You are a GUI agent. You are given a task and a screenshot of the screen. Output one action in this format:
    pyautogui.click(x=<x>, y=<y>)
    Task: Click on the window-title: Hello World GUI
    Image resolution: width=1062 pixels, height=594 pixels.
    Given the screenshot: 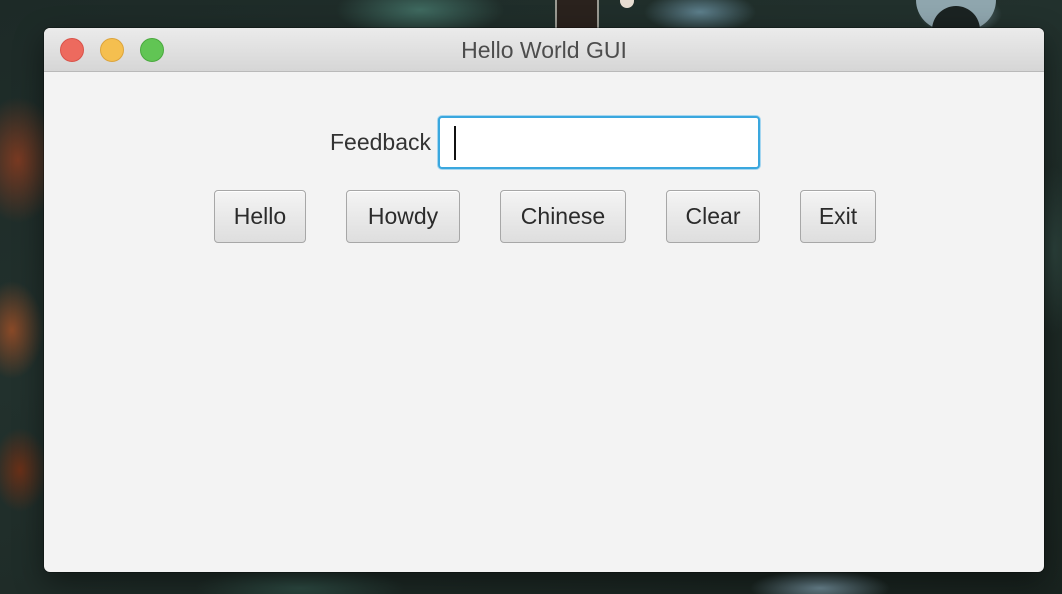 What is the action you would take?
    pyautogui.click(x=544, y=50)
    